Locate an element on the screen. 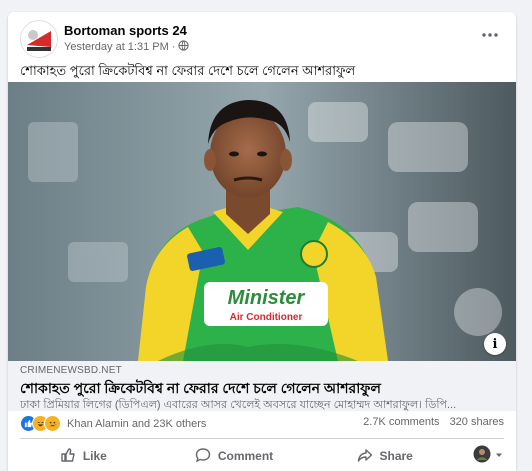 The height and width of the screenshot is (471, 532). share-label: Share is located at coordinates (396, 456).